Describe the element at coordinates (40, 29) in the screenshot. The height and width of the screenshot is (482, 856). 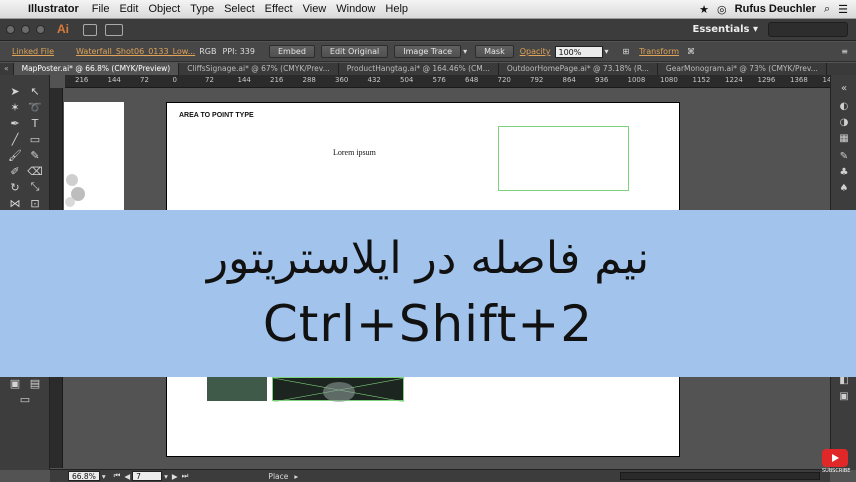
I see `zoom-window-button` at that location.